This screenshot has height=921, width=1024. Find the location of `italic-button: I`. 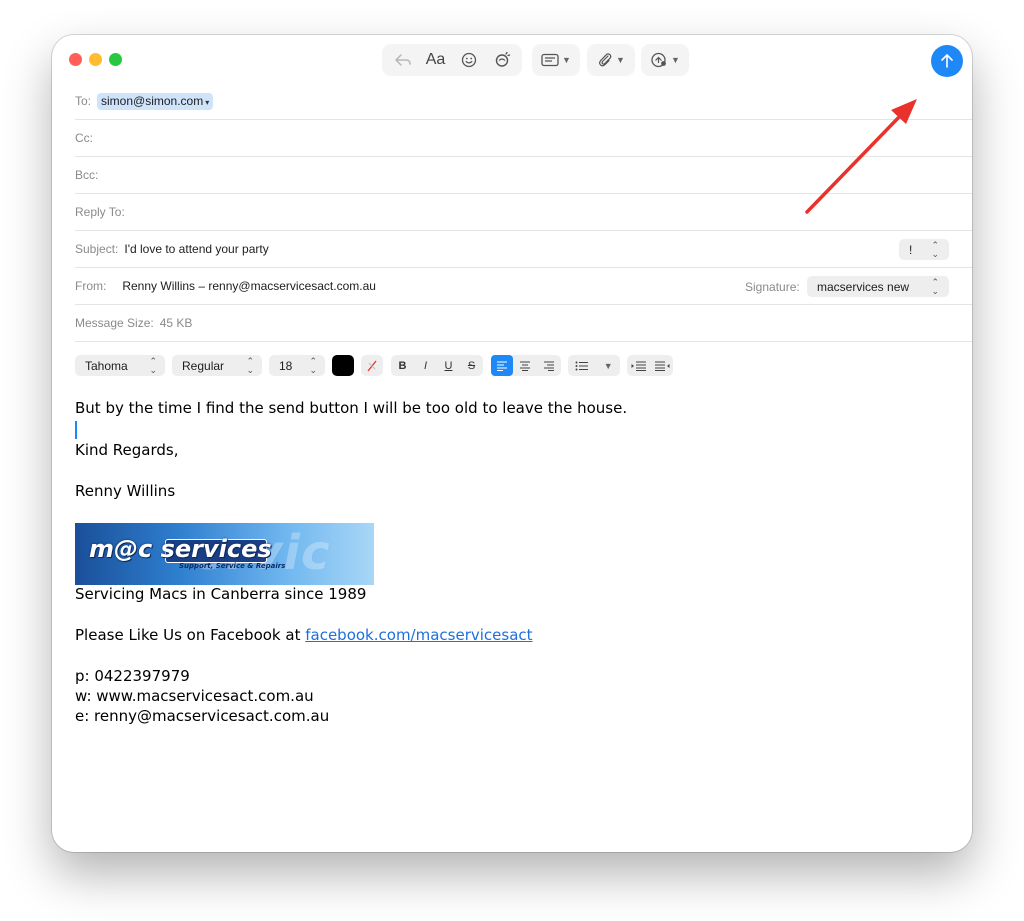

italic-button: I is located at coordinates (425, 365).